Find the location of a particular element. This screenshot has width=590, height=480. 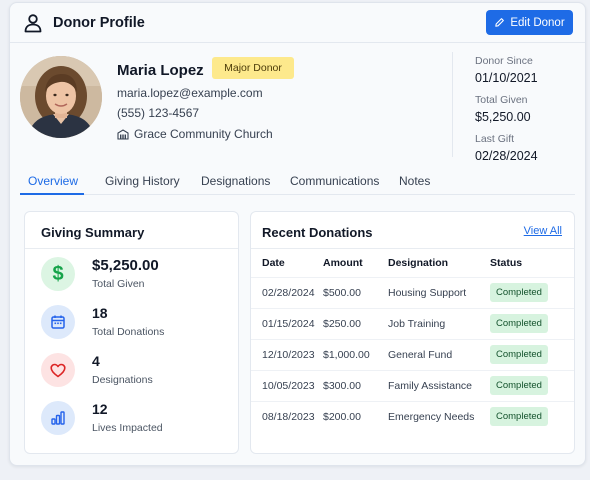

stat-value: $5,250.00 is located at coordinates (503, 117).